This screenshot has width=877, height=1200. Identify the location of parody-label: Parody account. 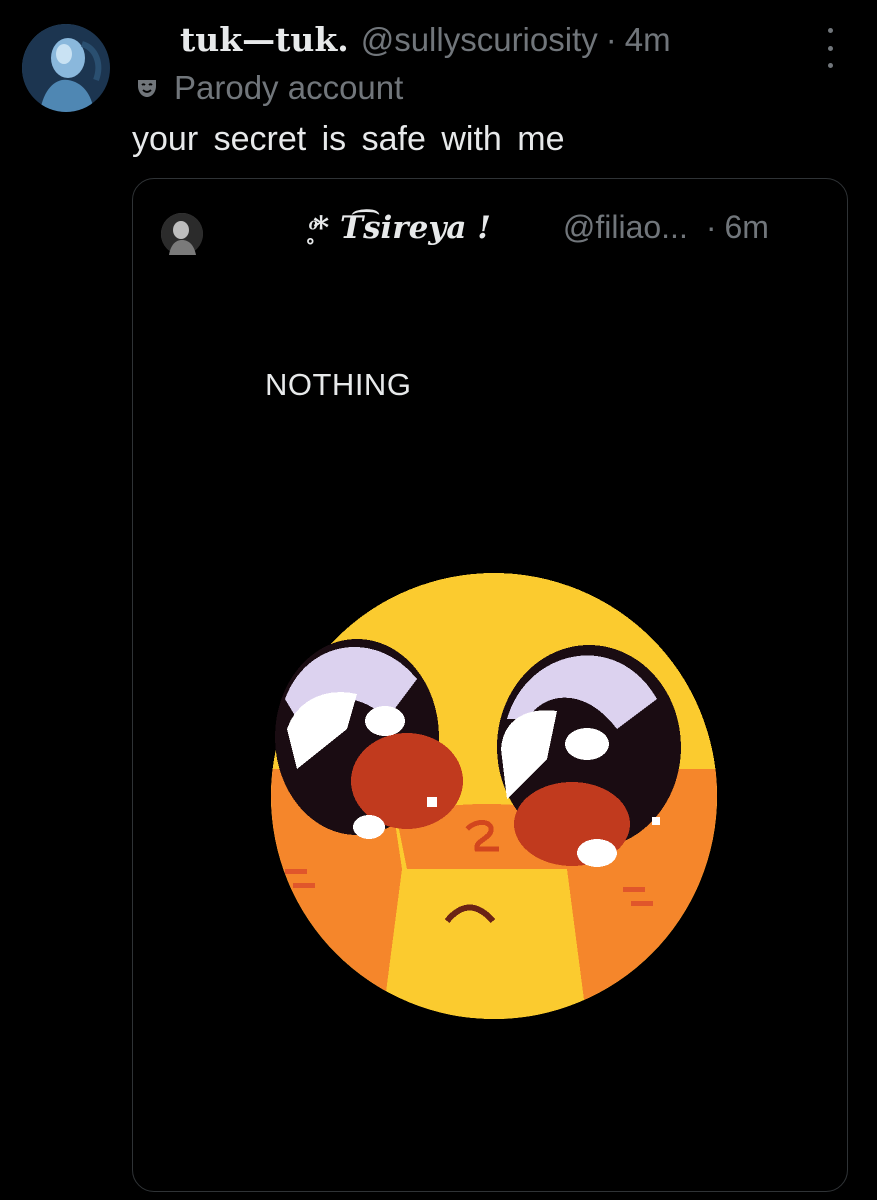
(268, 88).